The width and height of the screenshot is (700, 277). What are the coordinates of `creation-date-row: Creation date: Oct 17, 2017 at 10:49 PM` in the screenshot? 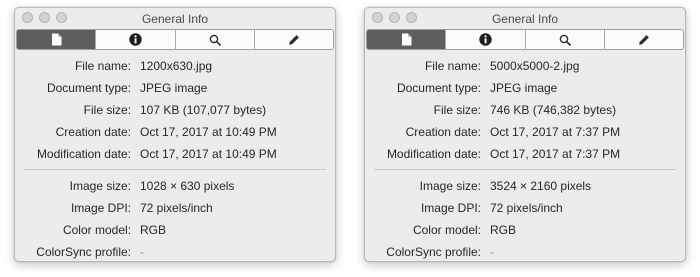 It's located at (175, 132).